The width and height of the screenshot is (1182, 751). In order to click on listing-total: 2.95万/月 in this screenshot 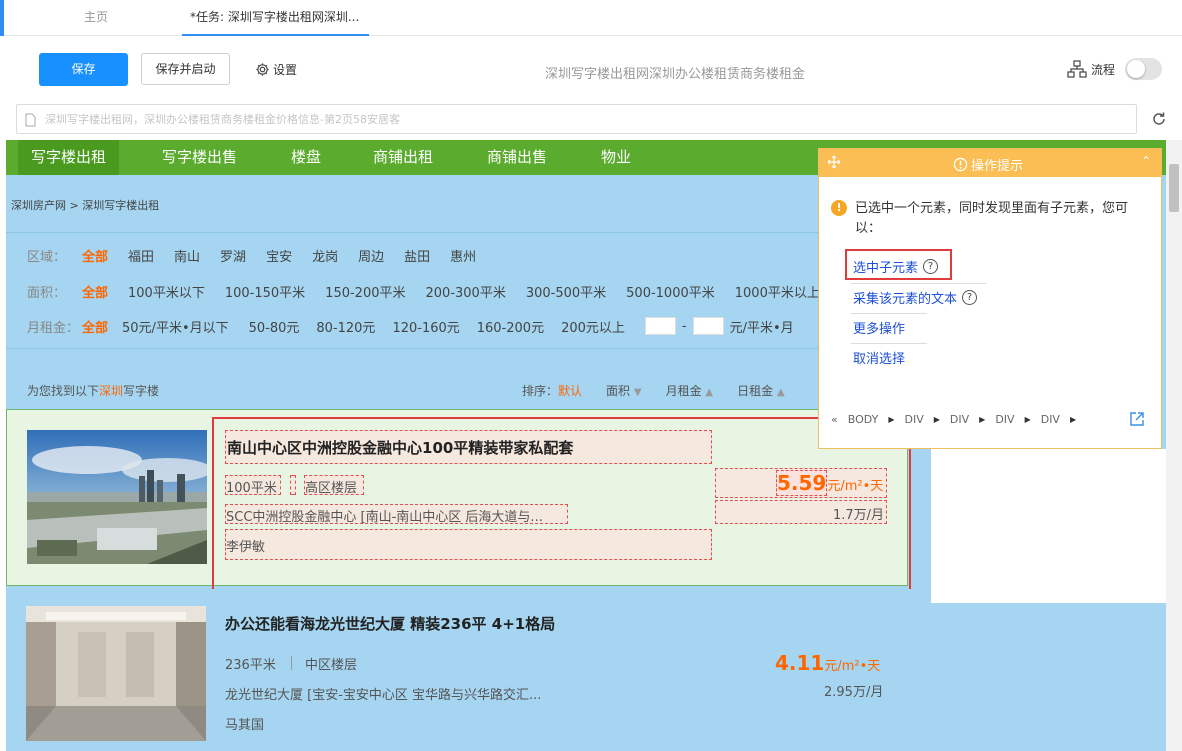, I will do `click(854, 692)`.